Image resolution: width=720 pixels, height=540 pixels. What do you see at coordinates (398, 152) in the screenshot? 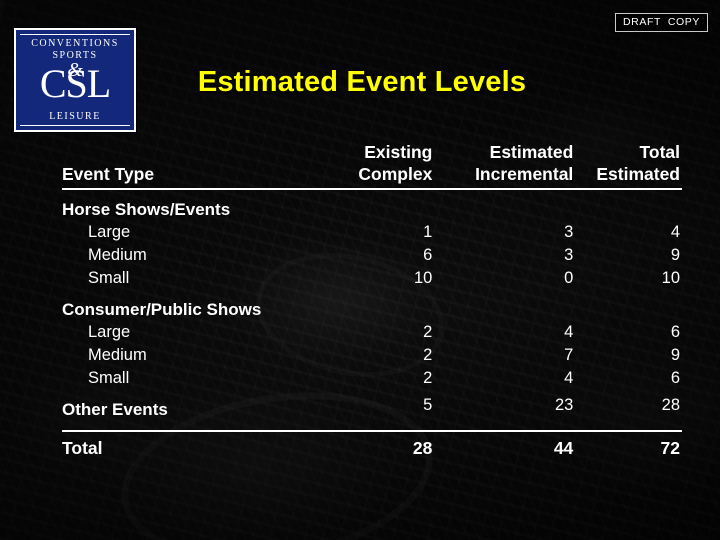
I see `header-existing-line1: Existing` at bounding box center [398, 152].